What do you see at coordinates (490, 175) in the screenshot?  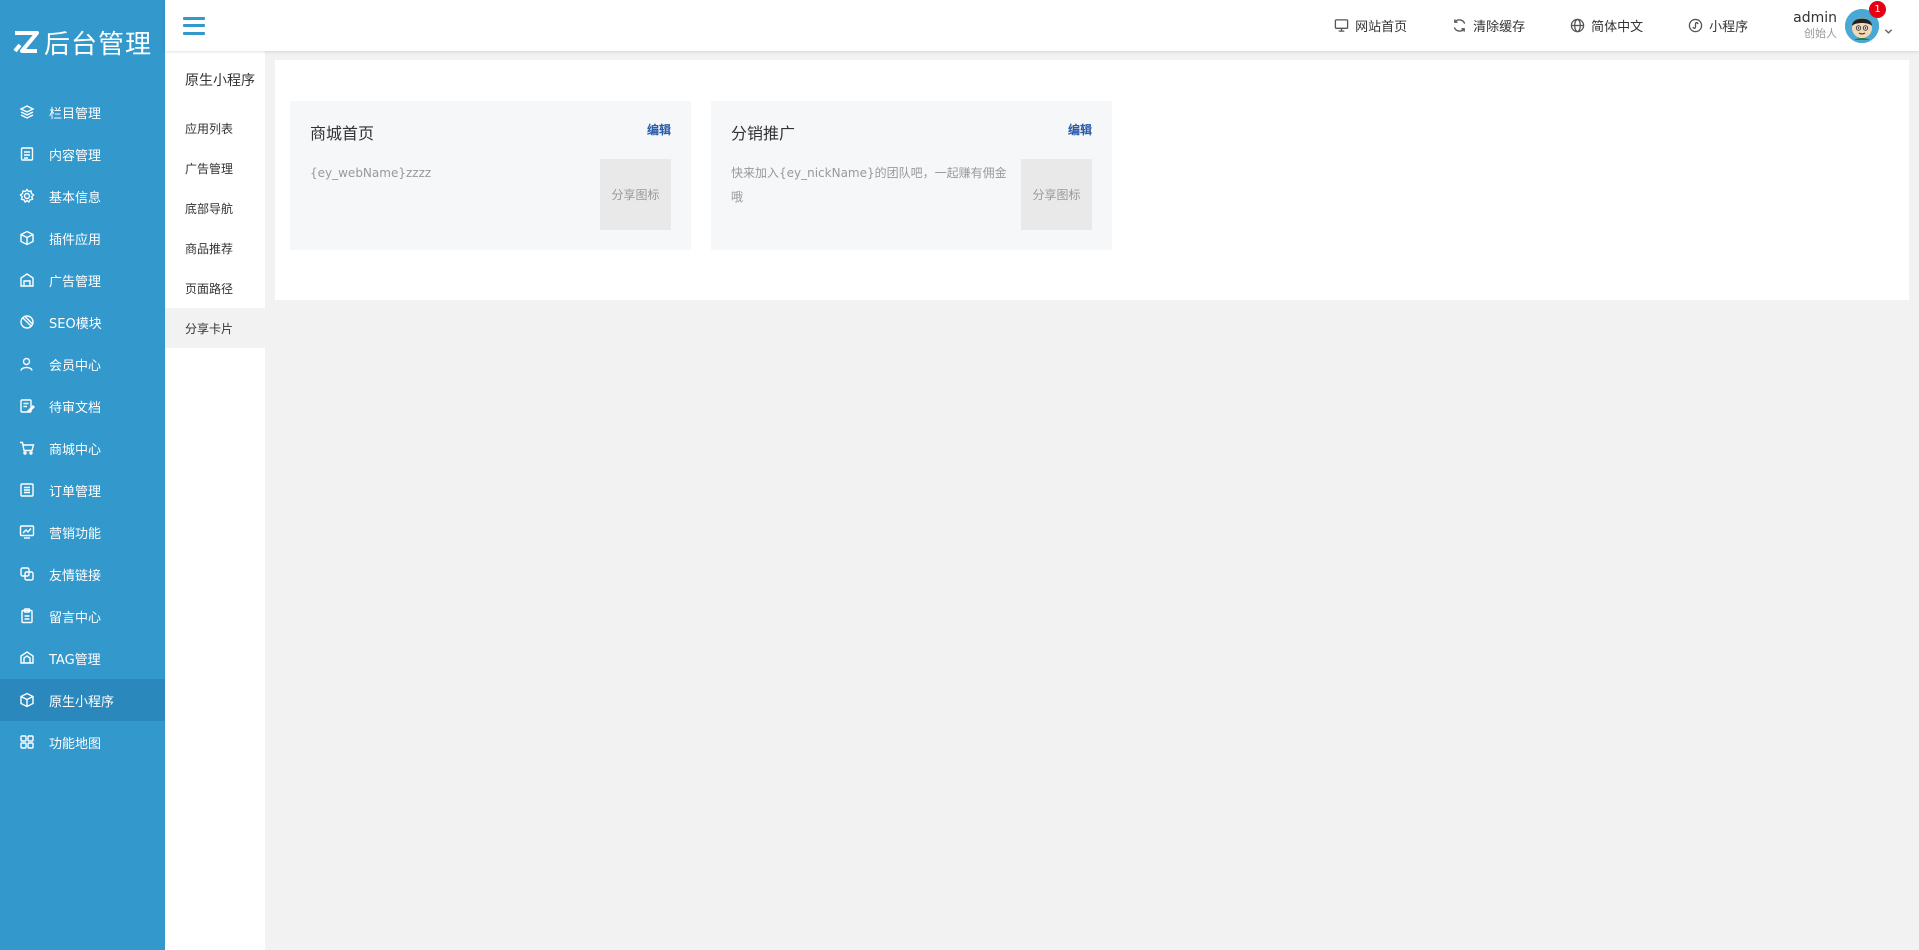 I see `share-card: 商城首页 编辑 {ey_webName}zzzz 分享图标` at bounding box center [490, 175].